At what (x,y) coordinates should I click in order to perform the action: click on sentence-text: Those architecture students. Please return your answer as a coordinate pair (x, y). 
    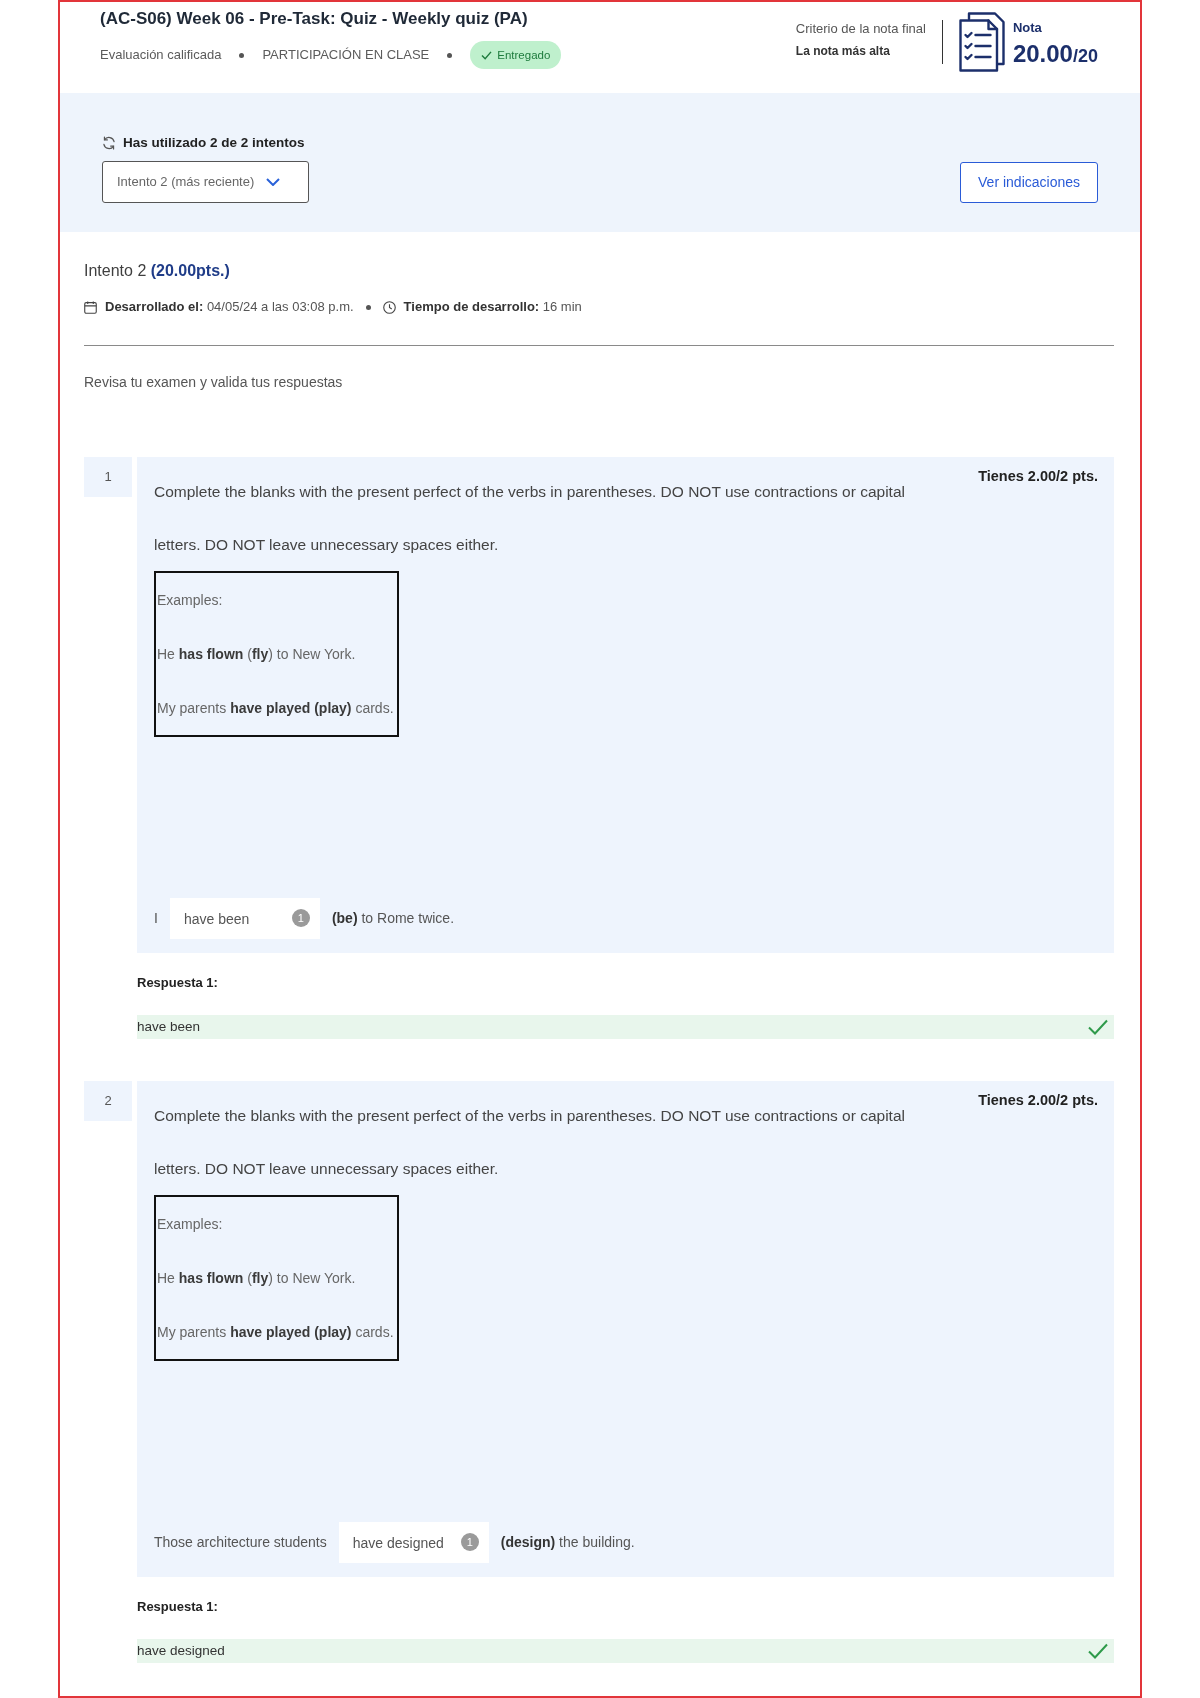
    Looking at the image, I should click on (240, 1542).